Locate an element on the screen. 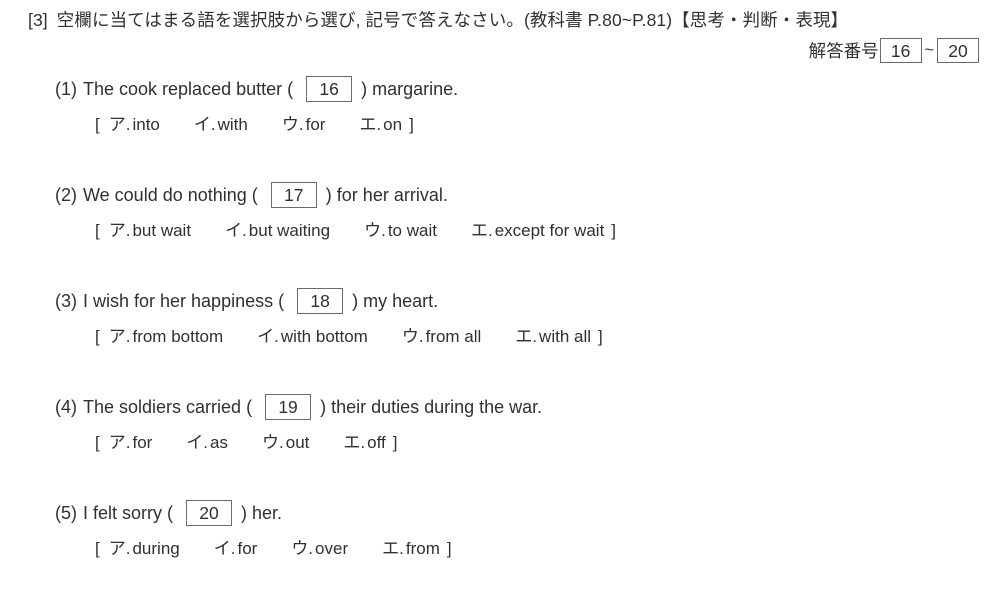 This screenshot has height=604, width=999. question-sentence: (5) I felt sorry ( 20 ) her. is located at coordinates (168, 513).